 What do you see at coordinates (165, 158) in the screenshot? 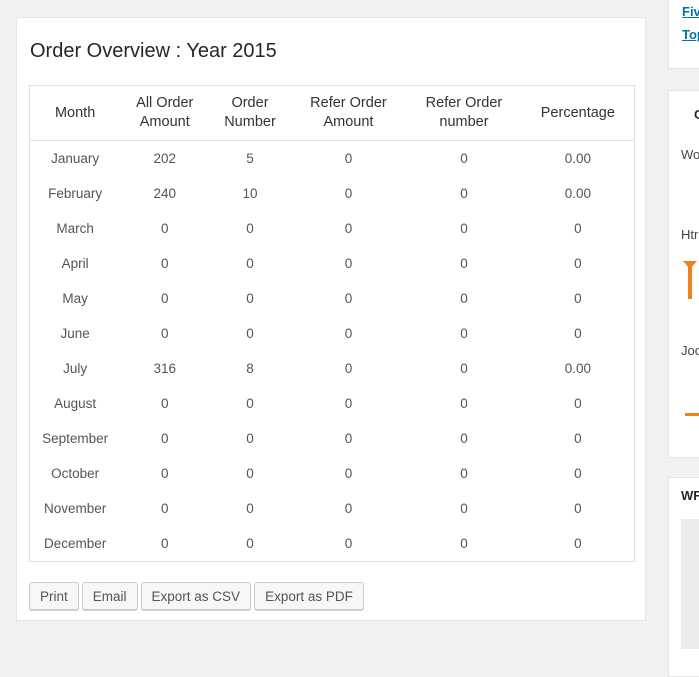
I see `cell-all-order-amount: 202` at bounding box center [165, 158].